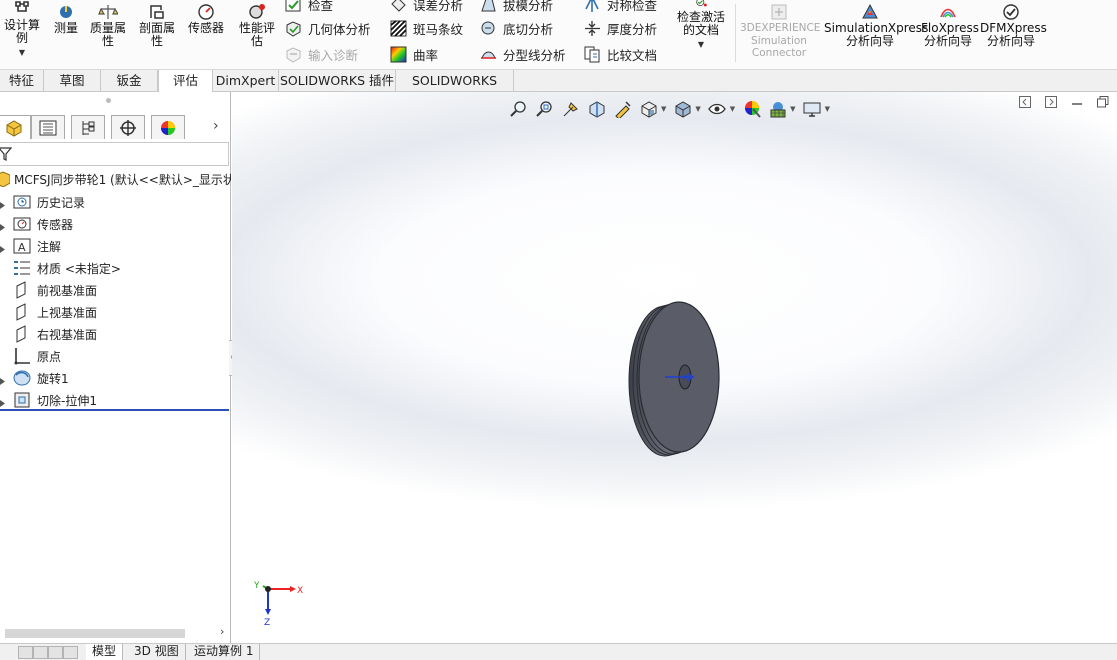  What do you see at coordinates (246, 81) in the screenshot?
I see `tab-dimxpert: DimXpert` at bounding box center [246, 81].